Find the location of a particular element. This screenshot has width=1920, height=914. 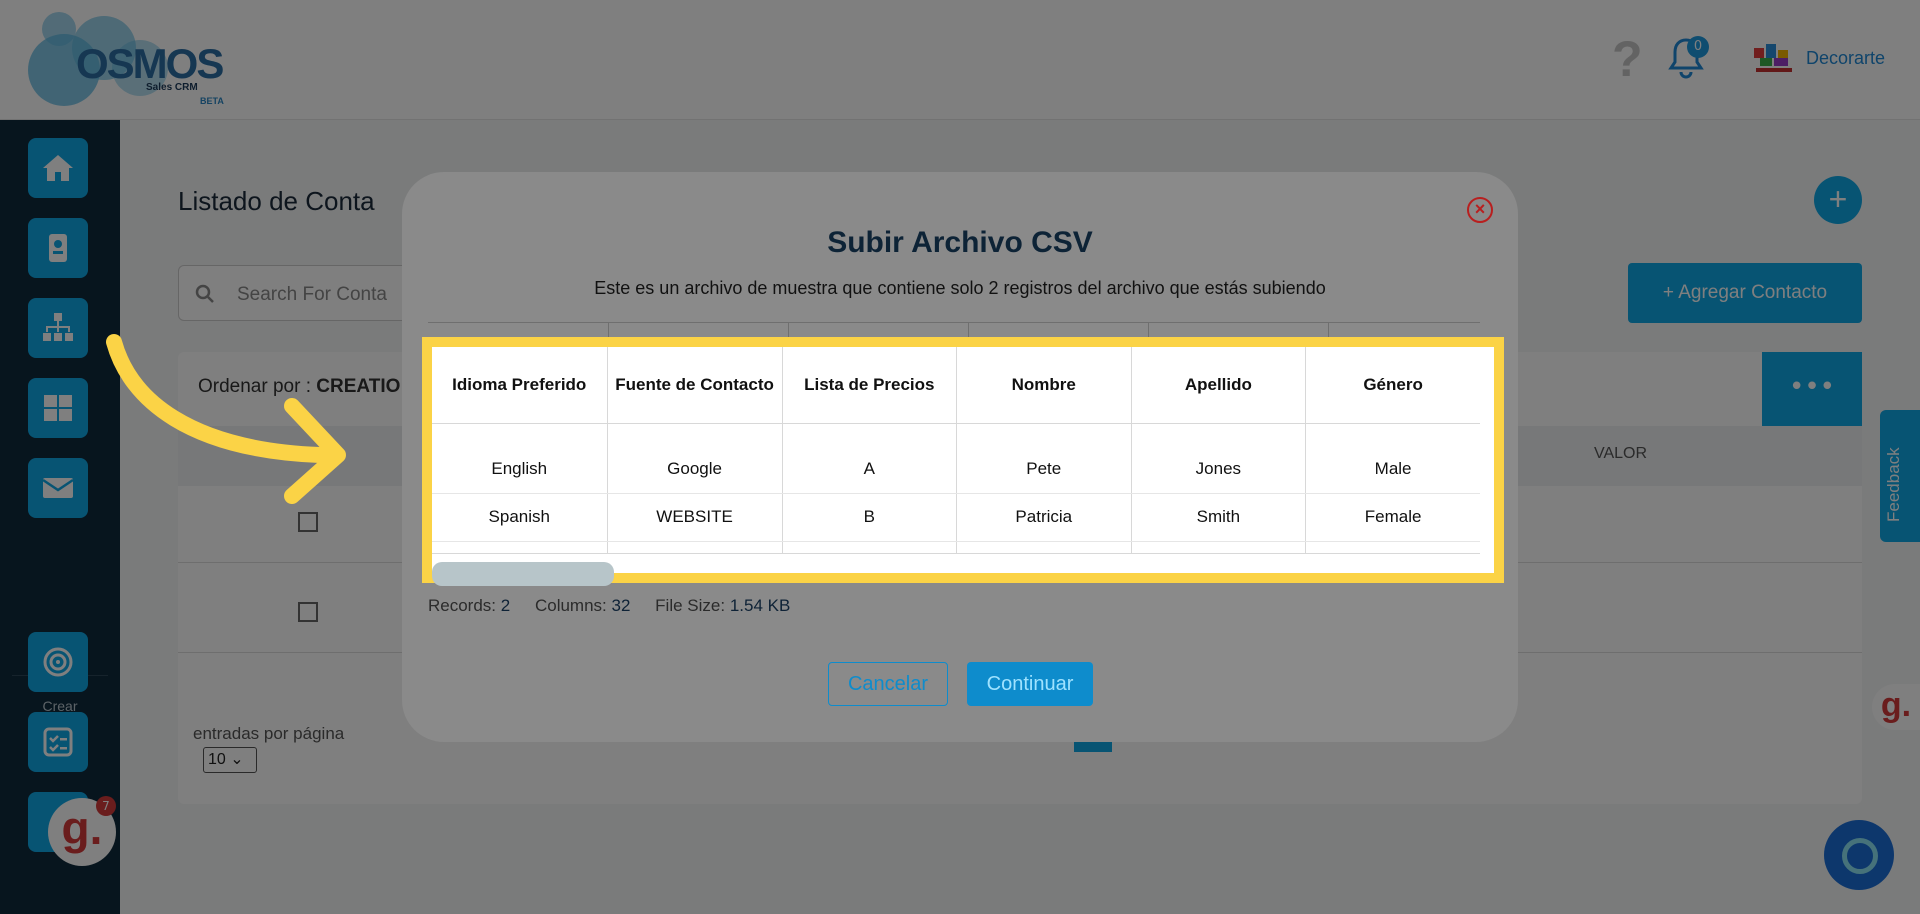

annotation-arrow-icon is located at coordinates (226, 419).